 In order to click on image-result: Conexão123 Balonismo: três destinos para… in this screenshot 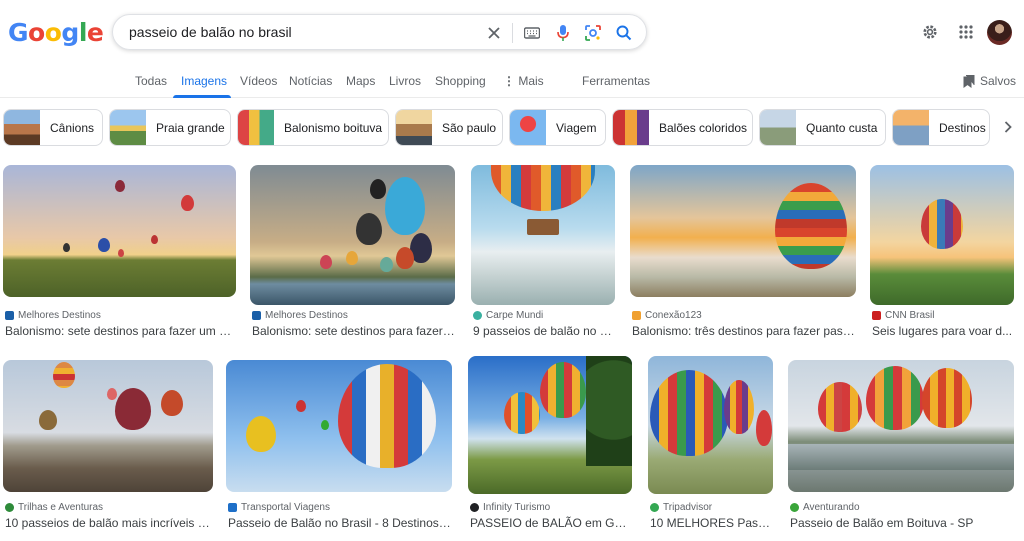, I will do `click(743, 252)`.